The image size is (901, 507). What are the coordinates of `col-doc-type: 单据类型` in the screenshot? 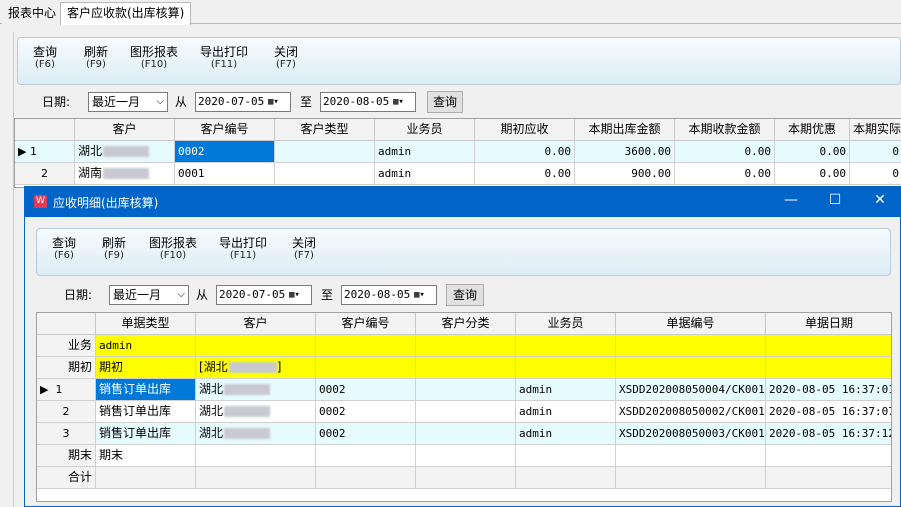 It's located at (146, 324).